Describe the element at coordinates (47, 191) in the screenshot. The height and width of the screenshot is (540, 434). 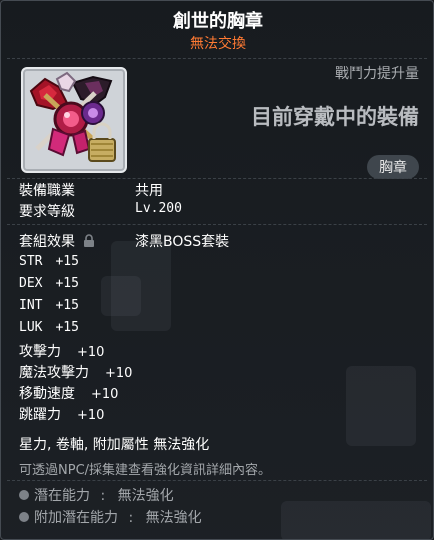
I see `requirement-label: 裝備職業` at that location.